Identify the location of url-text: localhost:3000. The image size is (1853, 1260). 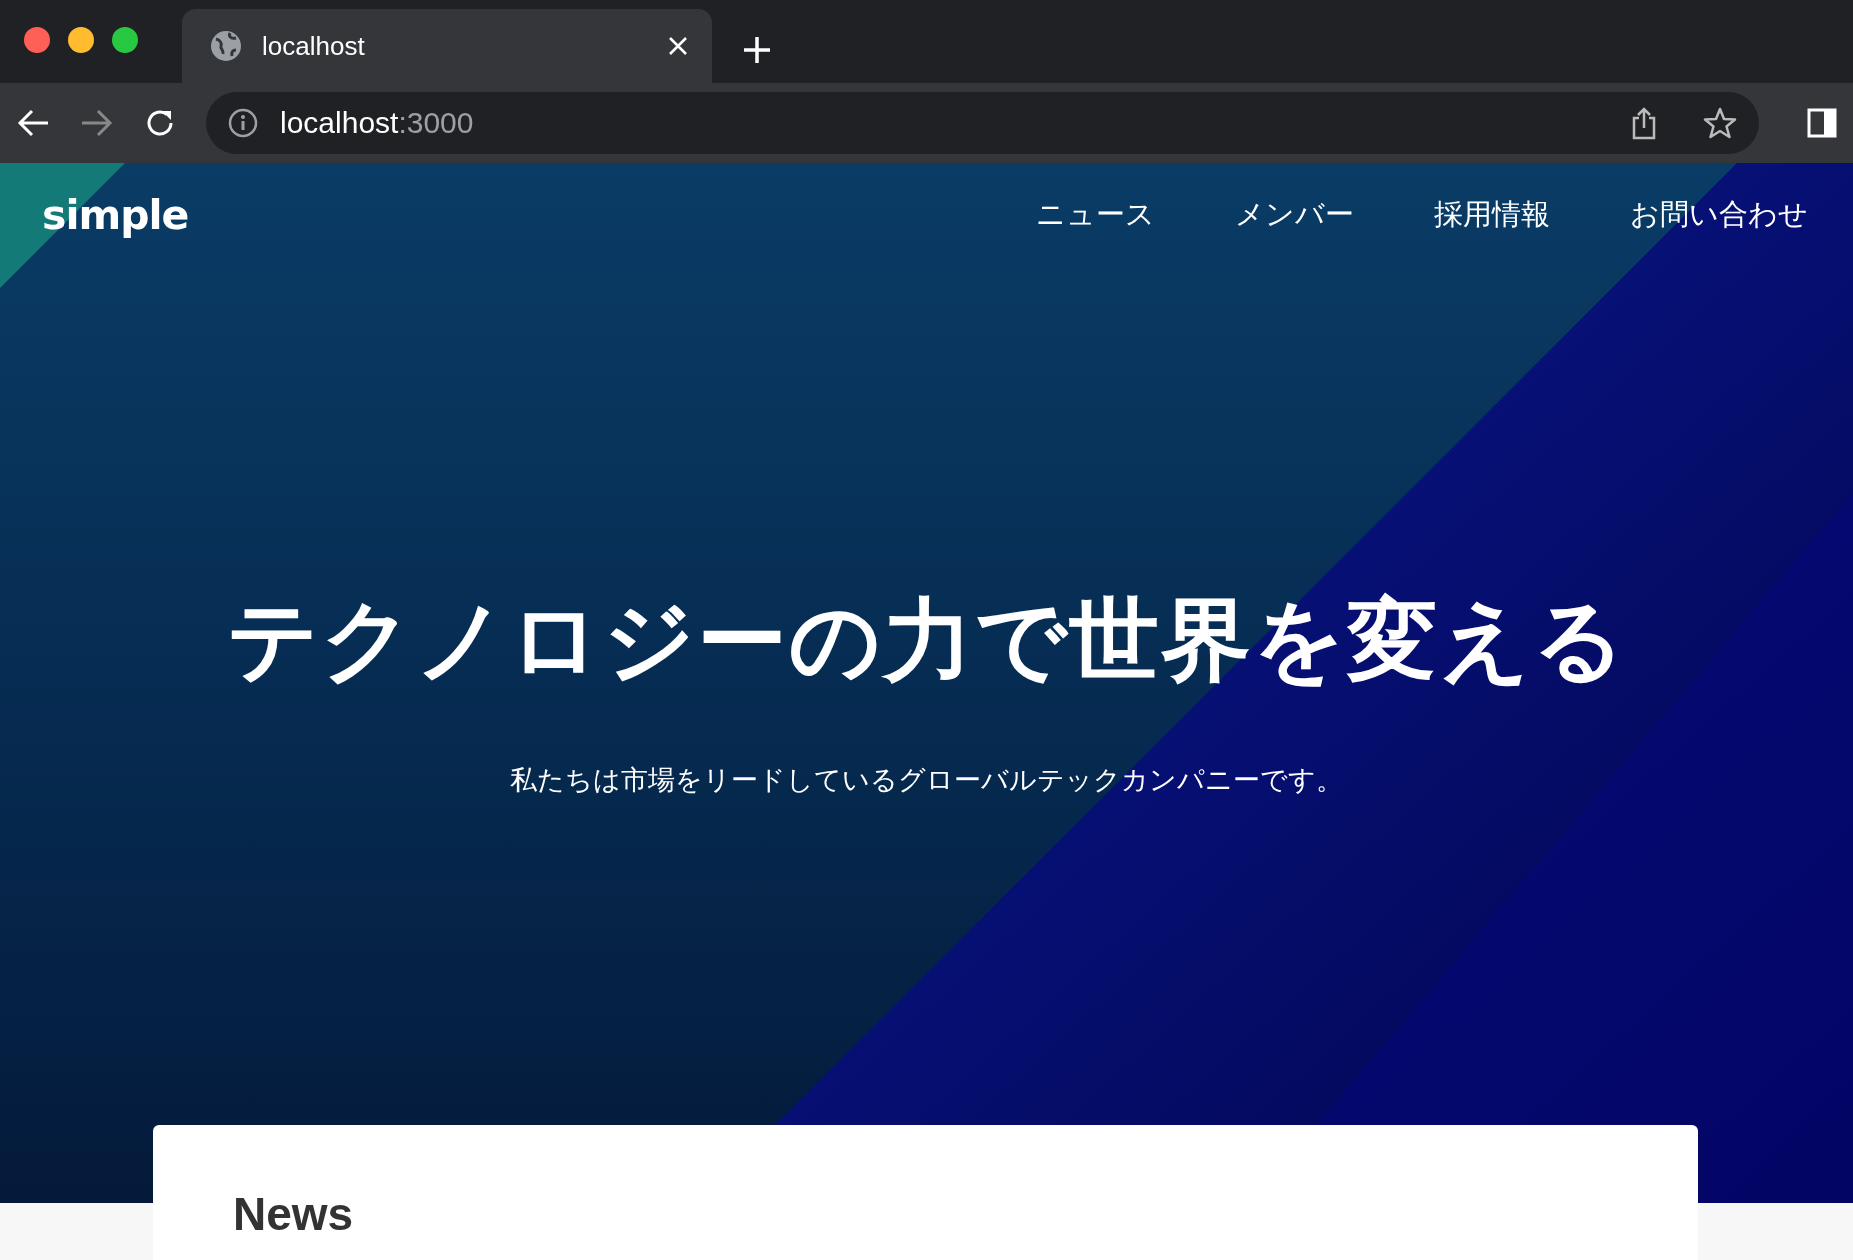
(377, 123).